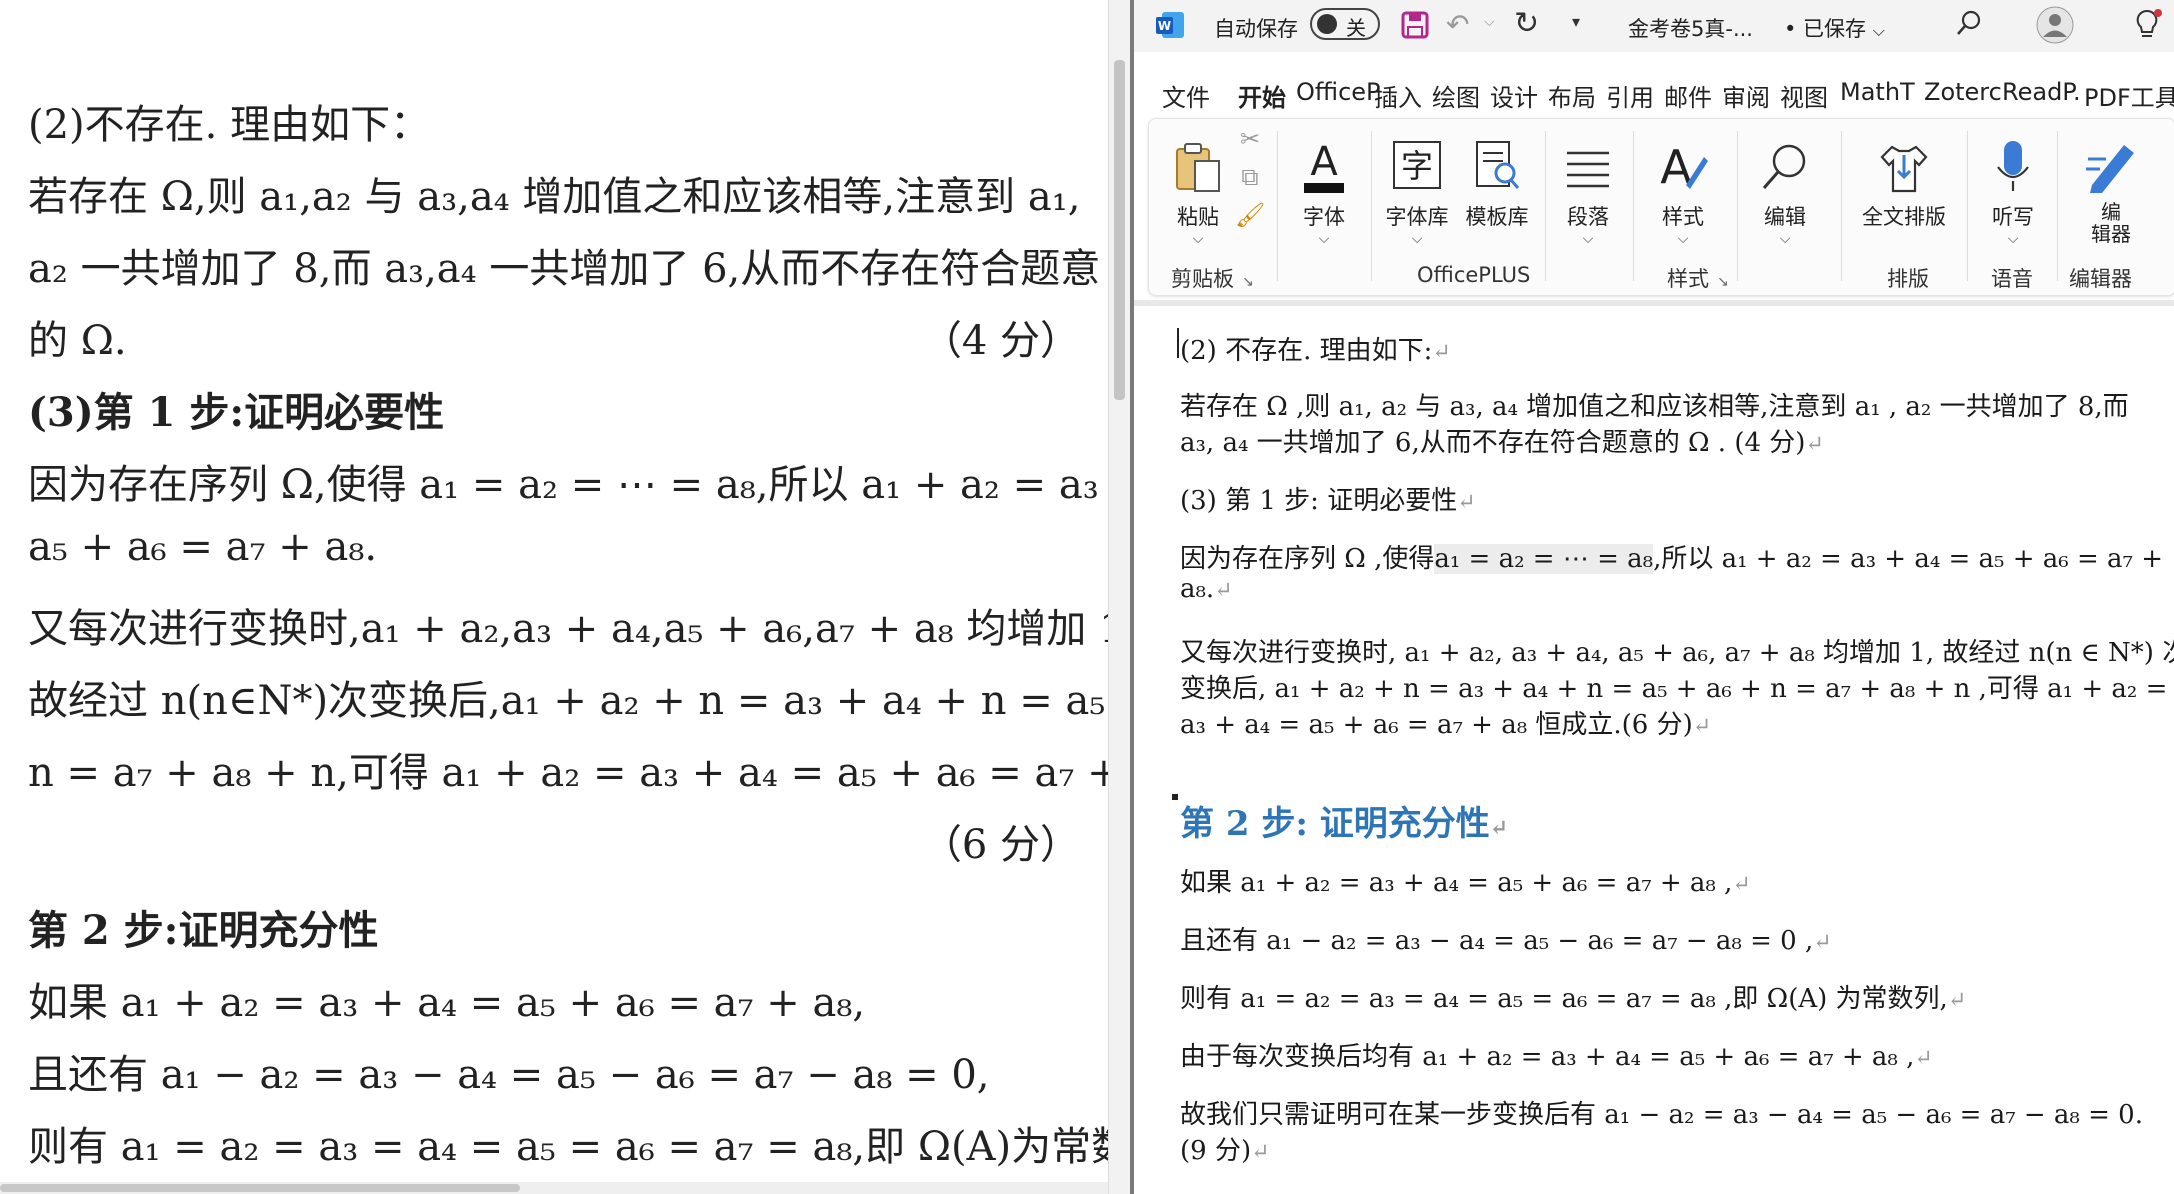 This screenshot has width=2174, height=1194. I want to click on font-label: 字体, so click(1324, 217).